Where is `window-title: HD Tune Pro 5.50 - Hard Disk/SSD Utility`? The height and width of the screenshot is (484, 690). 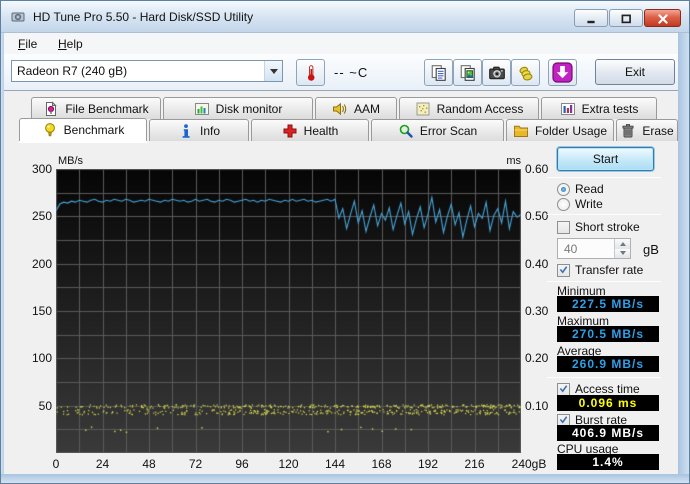
window-title: HD Tune Pro 5.50 - Hard Disk/SSD Utility is located at coordinates (143, 17).